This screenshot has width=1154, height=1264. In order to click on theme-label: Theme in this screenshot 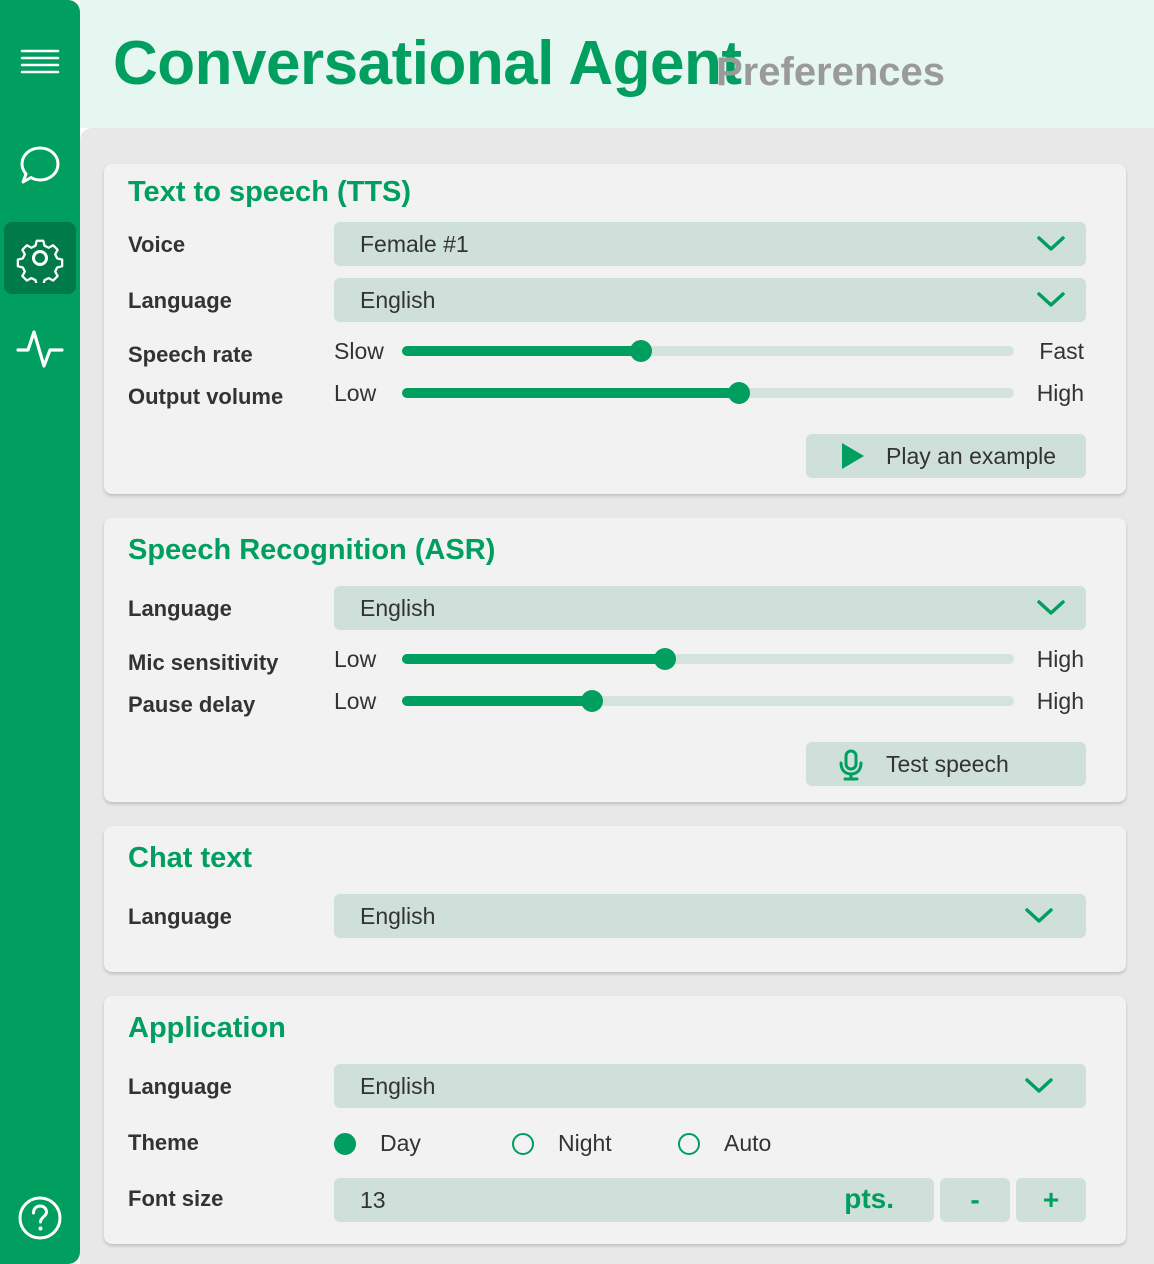, I will do `click(163, 1142)`.